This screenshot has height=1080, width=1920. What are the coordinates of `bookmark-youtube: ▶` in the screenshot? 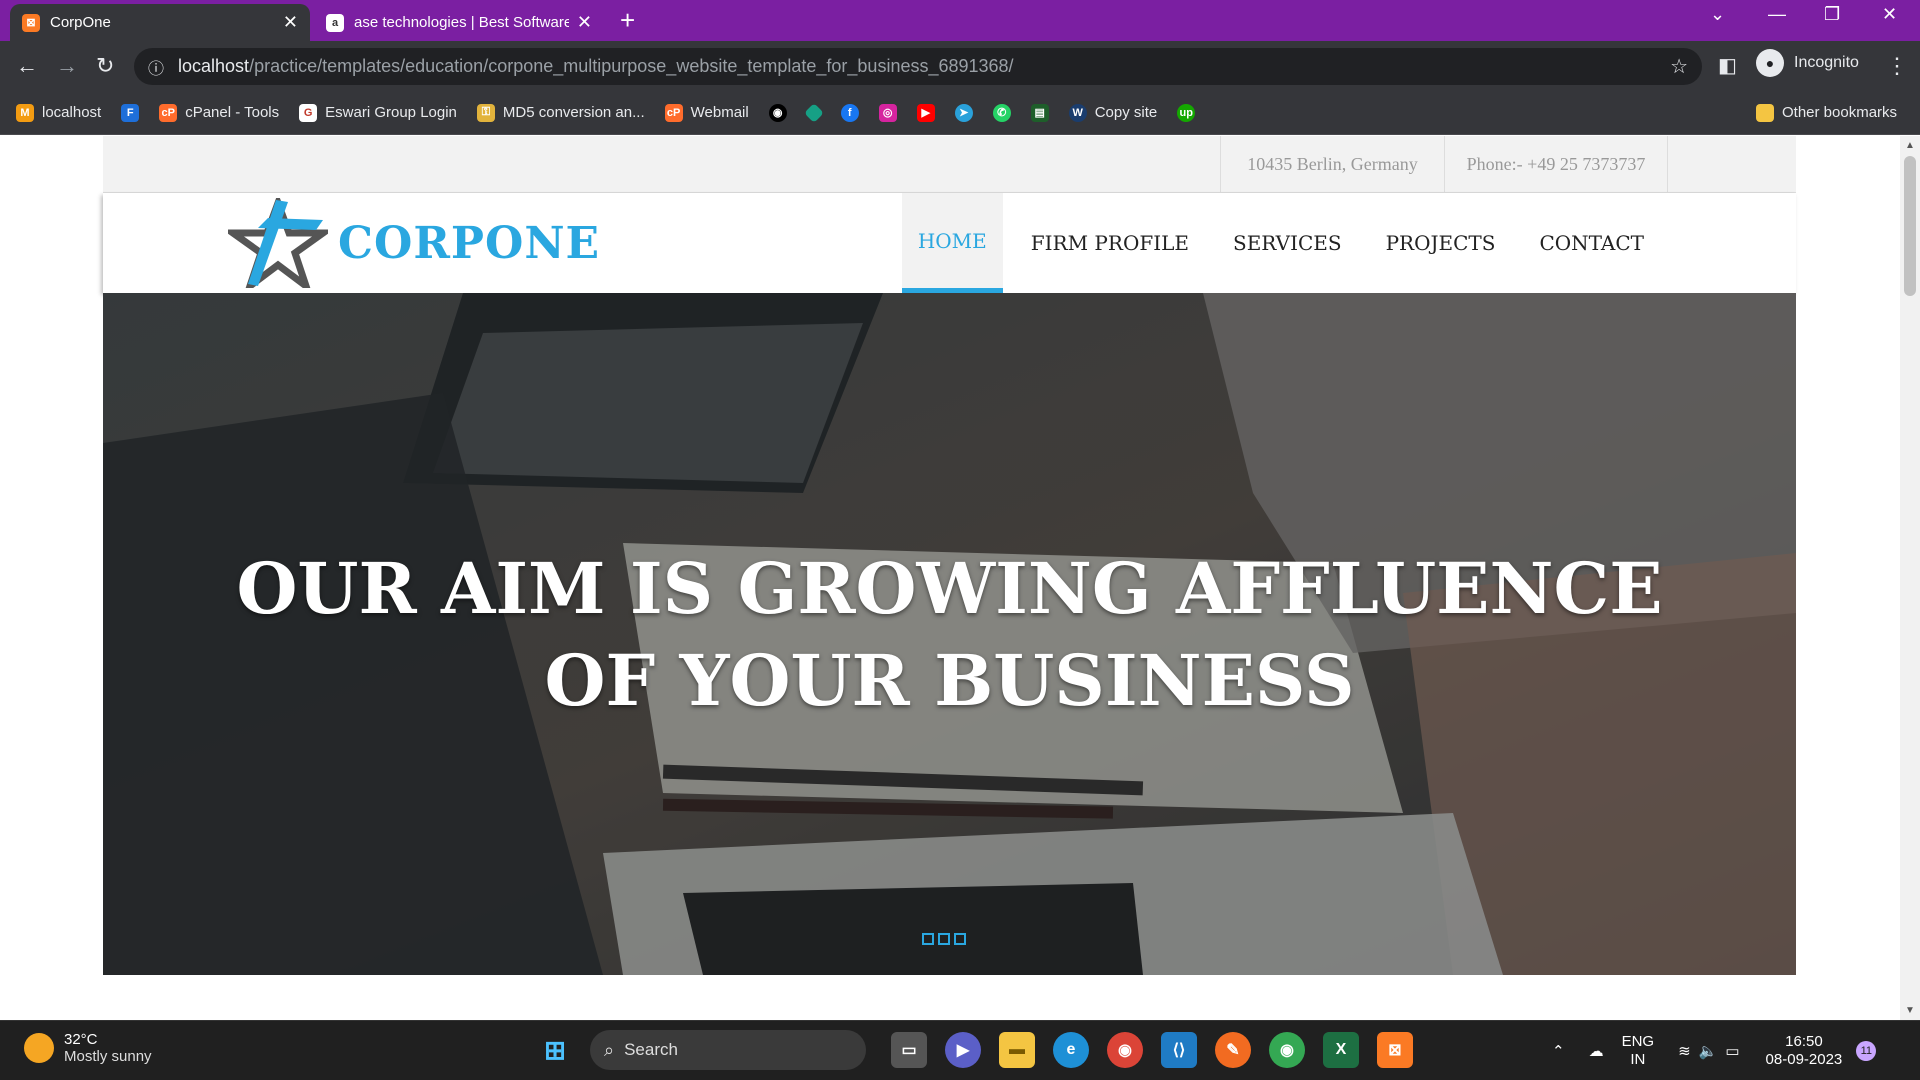 It's located at (925, 112).